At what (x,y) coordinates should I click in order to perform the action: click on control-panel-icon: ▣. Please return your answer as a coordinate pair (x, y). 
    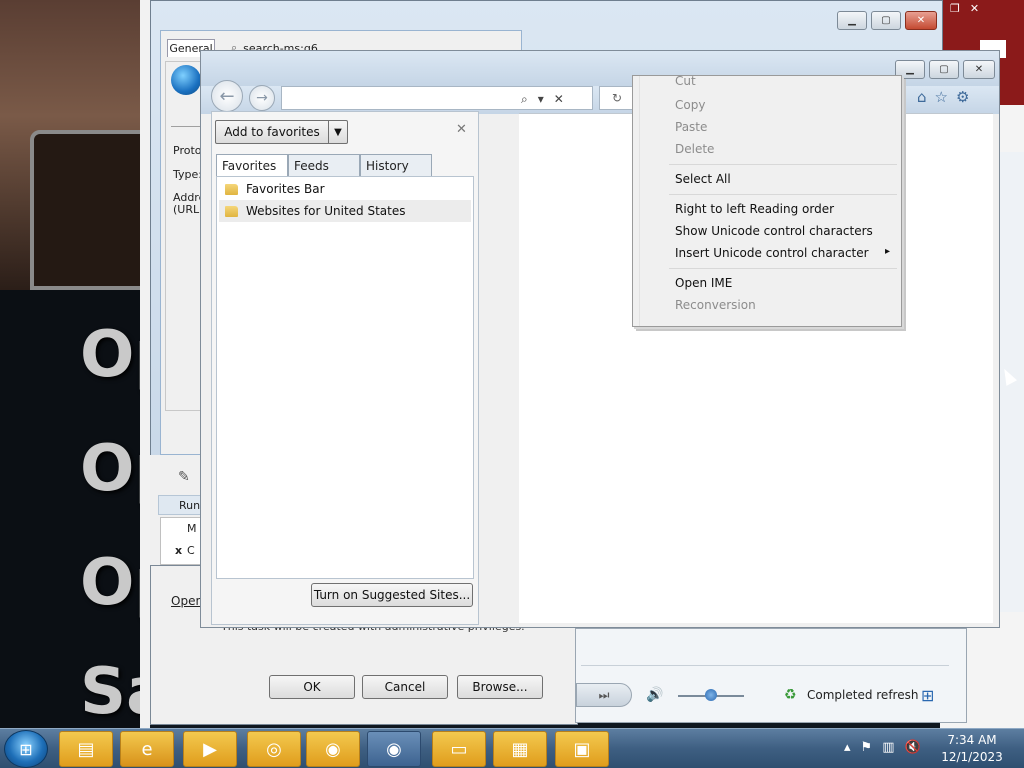
    Looking at the image, I should click on (582, 749).